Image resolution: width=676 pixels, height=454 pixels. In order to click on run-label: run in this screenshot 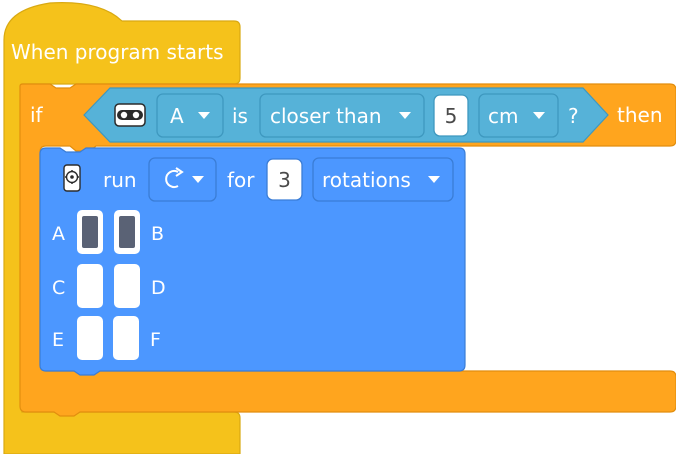, I will do `click(120, 180)`.